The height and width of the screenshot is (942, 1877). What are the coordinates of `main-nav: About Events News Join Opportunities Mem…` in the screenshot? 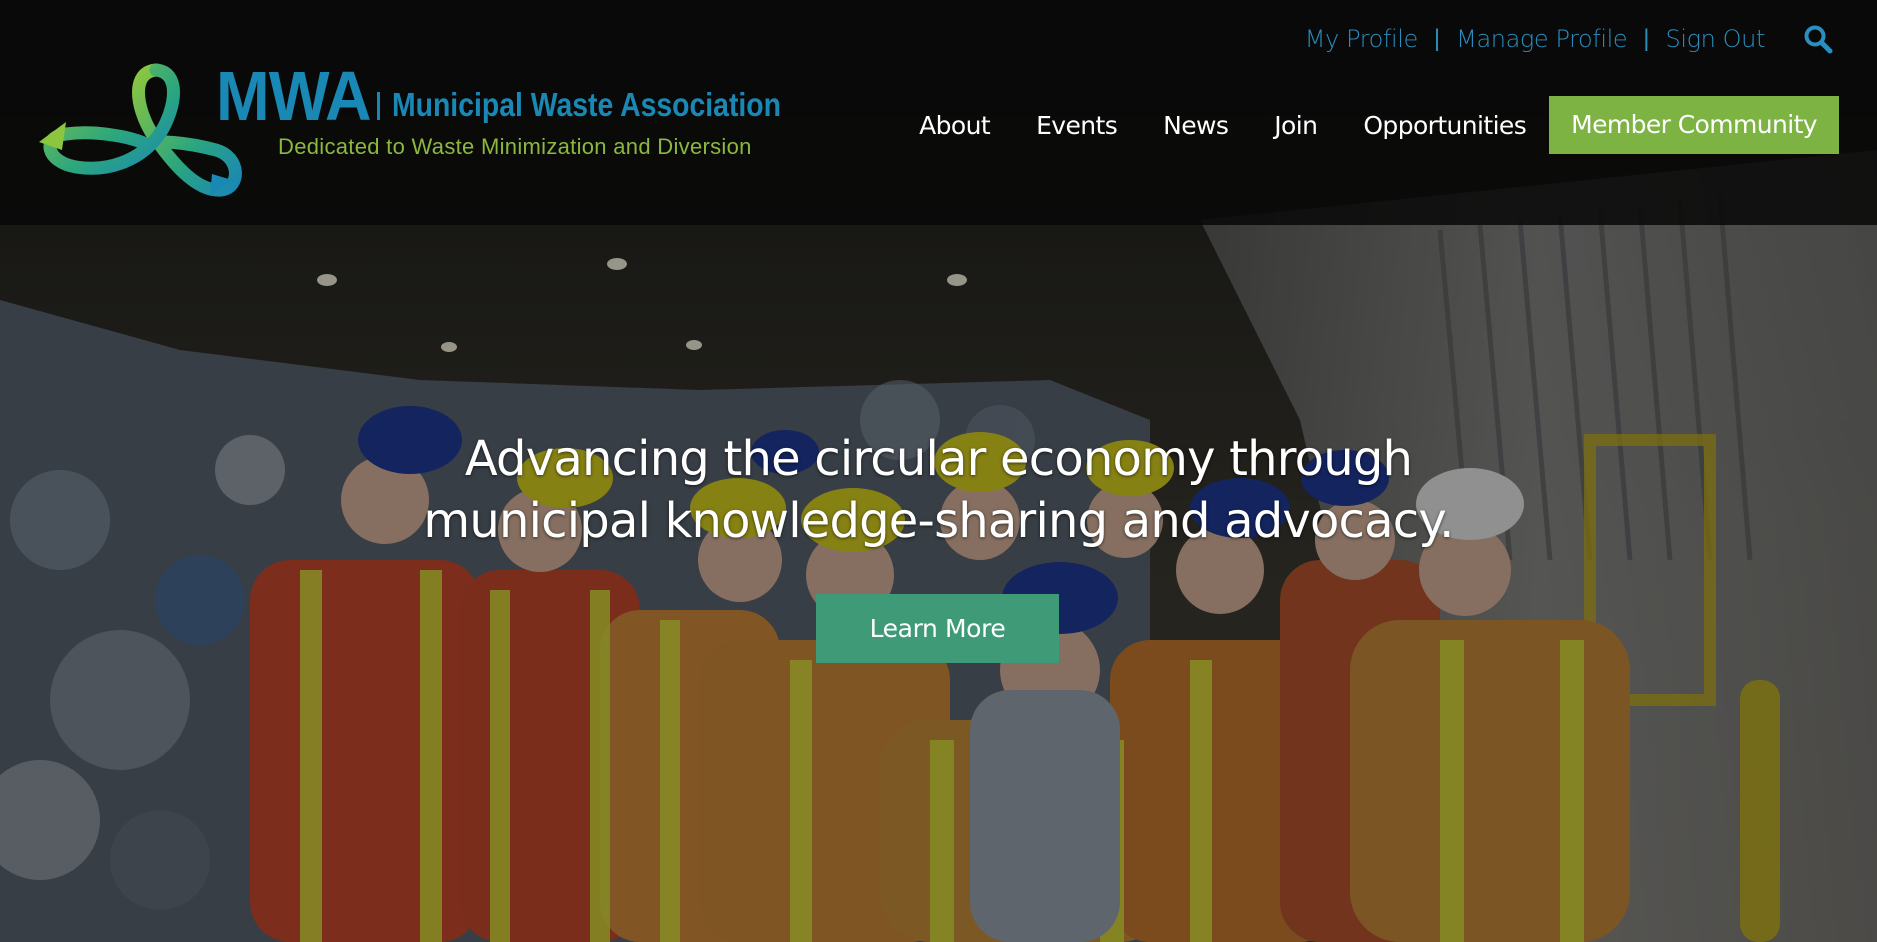 It's located at (1367, 125).